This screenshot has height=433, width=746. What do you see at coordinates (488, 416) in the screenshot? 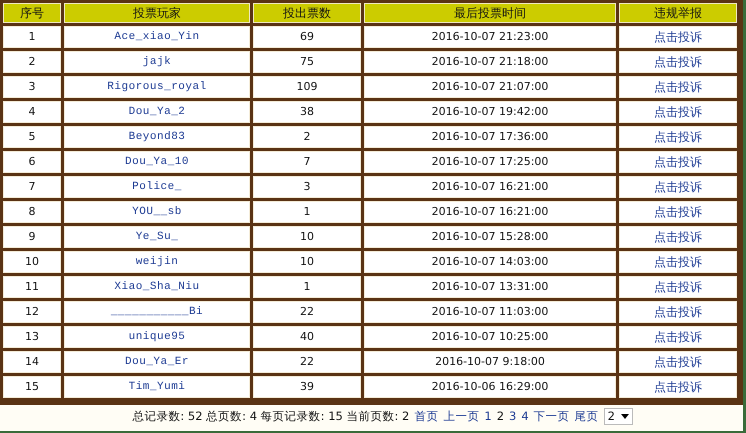
I see `page-number-link: 1` at bounding box center [488, 416].